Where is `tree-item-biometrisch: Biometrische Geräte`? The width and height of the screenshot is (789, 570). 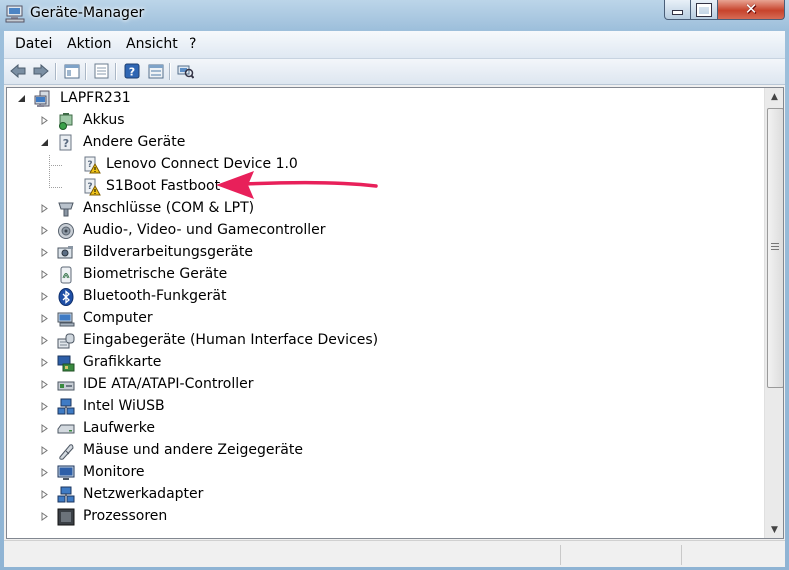
tree-item-biometrisch: Biometrische Geräte is located at coordinates (384, 275).